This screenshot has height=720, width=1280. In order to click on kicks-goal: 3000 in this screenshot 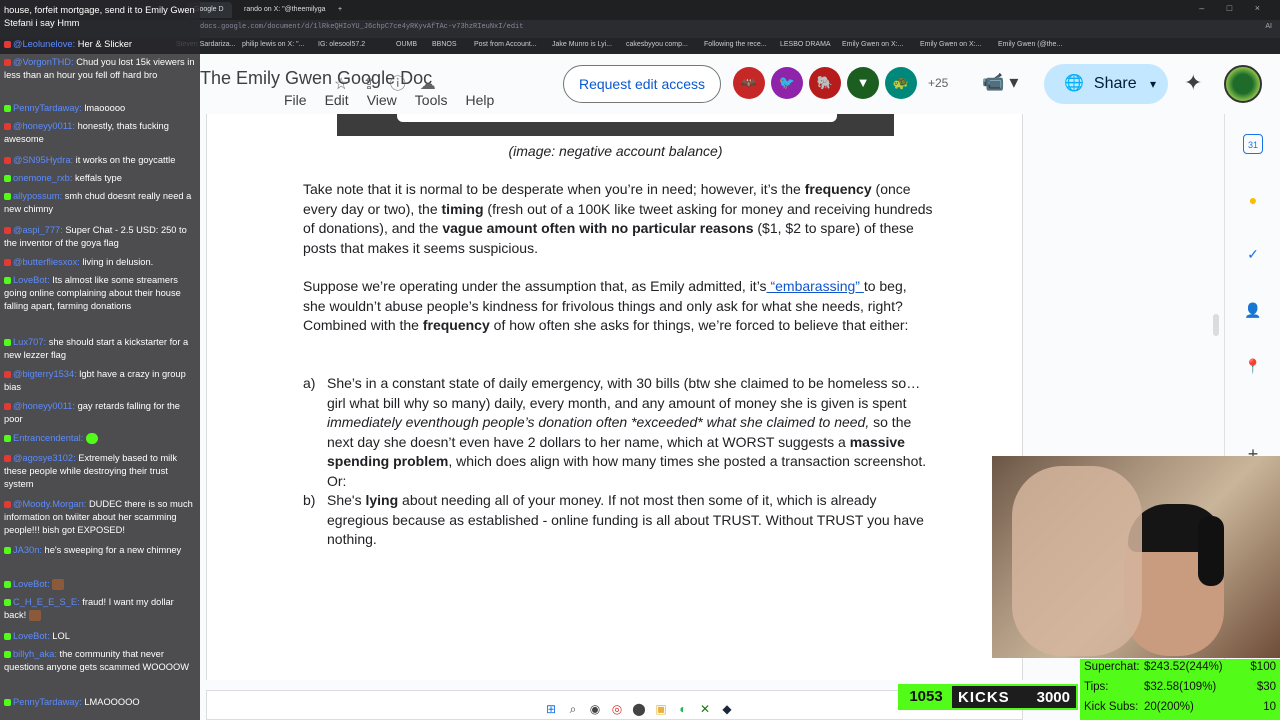, I will do `click(1053, 697)`.